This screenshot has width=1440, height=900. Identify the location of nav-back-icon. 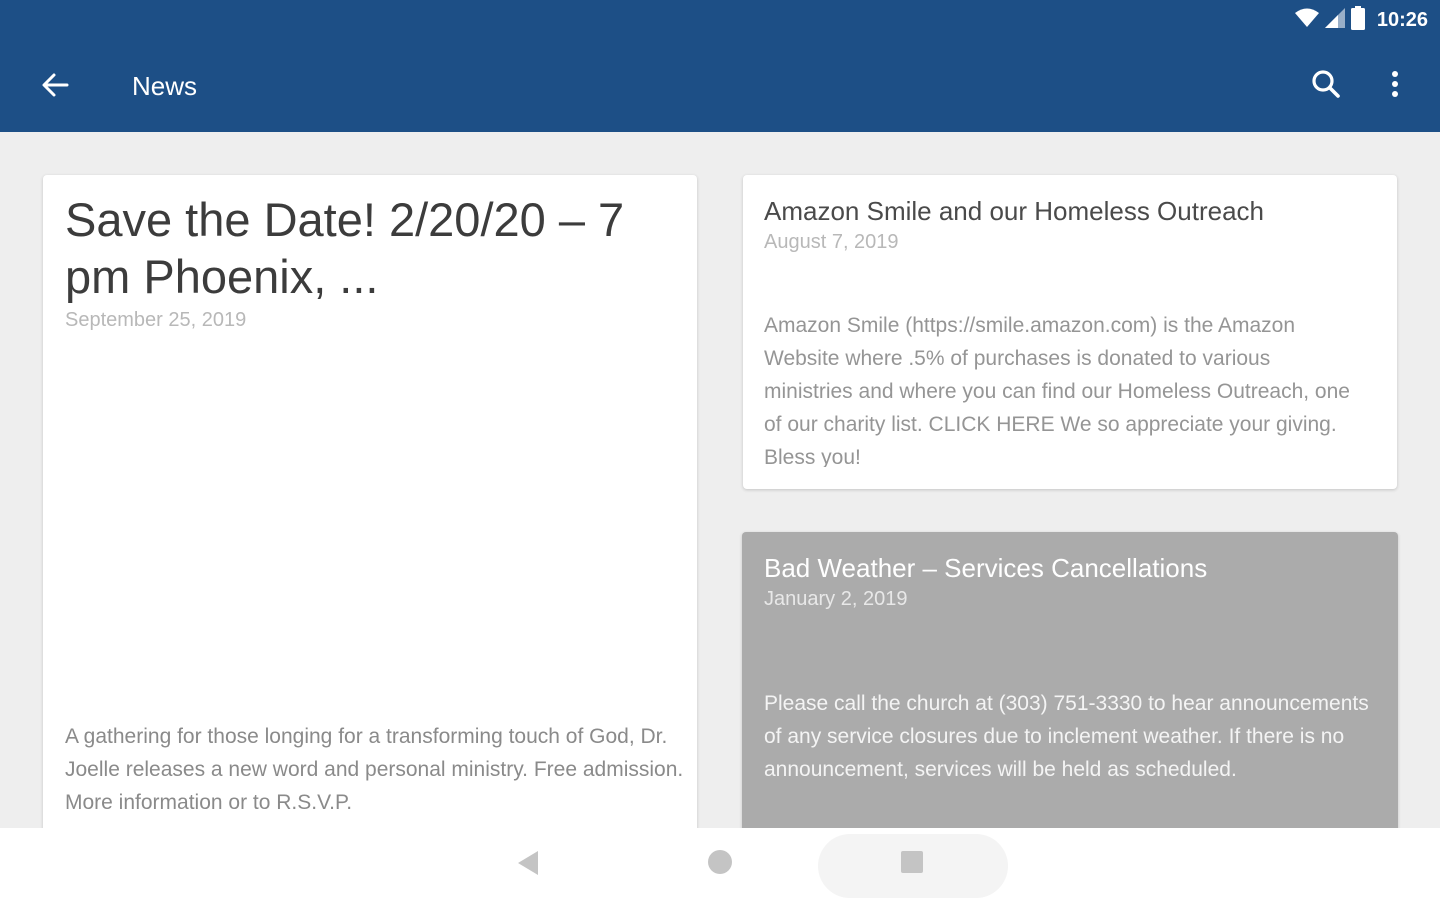
(528, 865).